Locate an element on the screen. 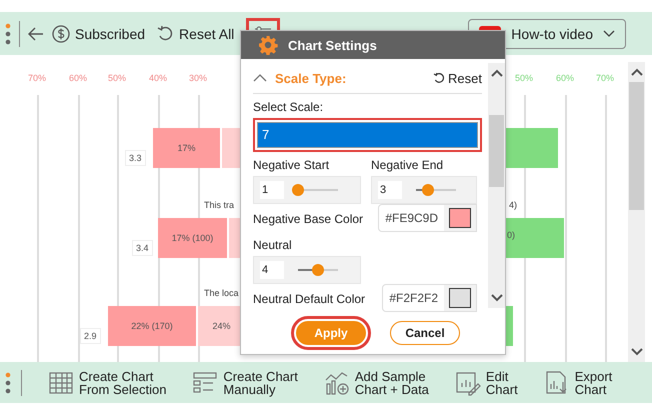  toolbar-button: Add Sample Chart + Data is located at coordinates (376, 383).